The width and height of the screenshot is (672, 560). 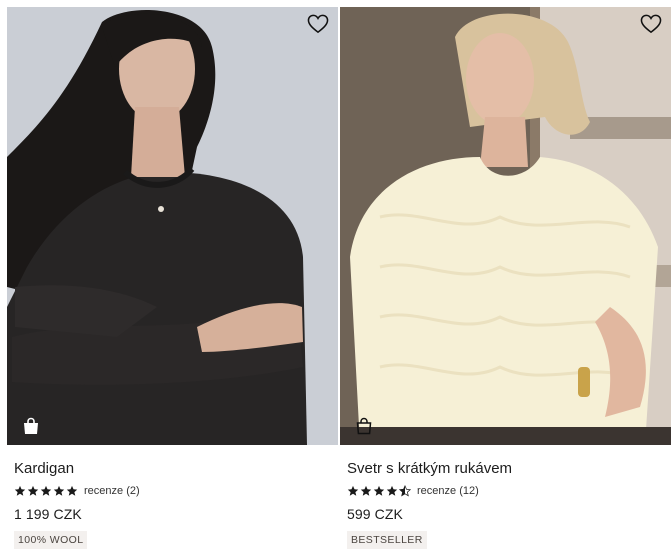 What do you see at coordinates (176, 491) in the screenshot?
I see `product-rating: recenze (2)` at bounding box center [176, 491].